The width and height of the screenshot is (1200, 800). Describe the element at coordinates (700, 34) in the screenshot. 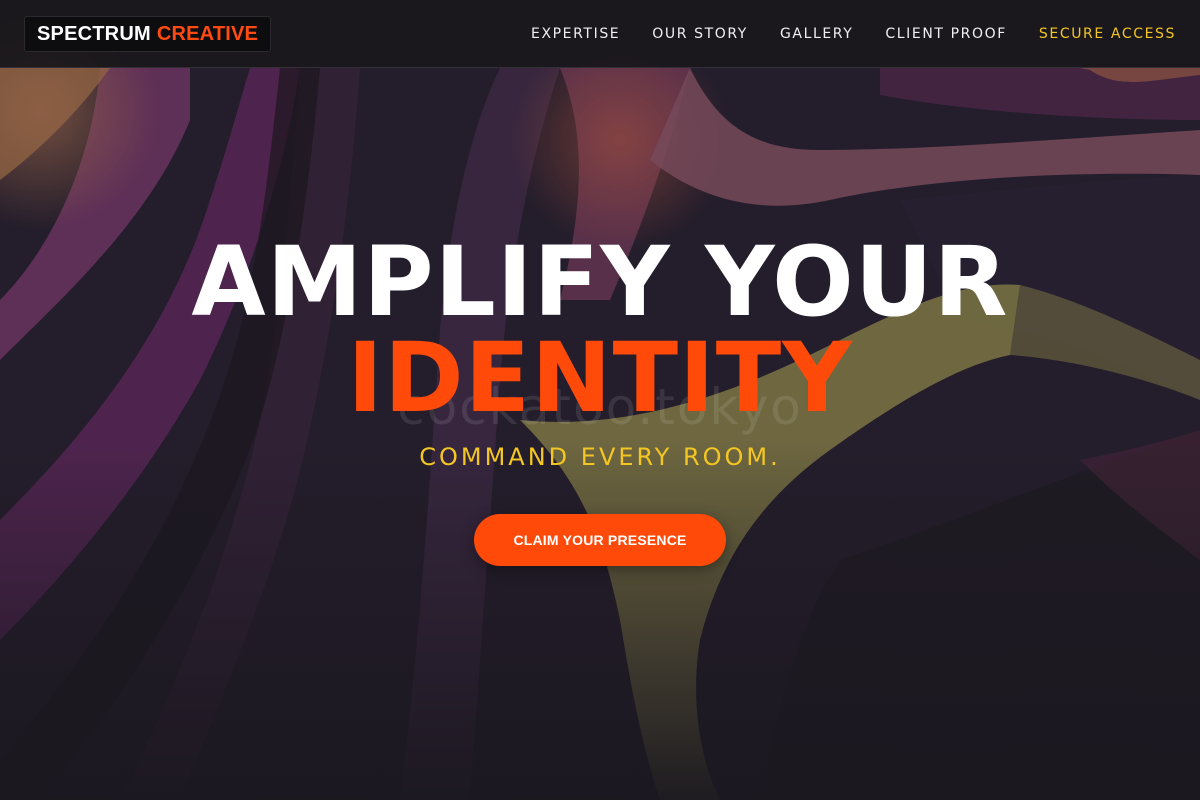

I see `nav-item-our-story: OUR STORY` at that location.